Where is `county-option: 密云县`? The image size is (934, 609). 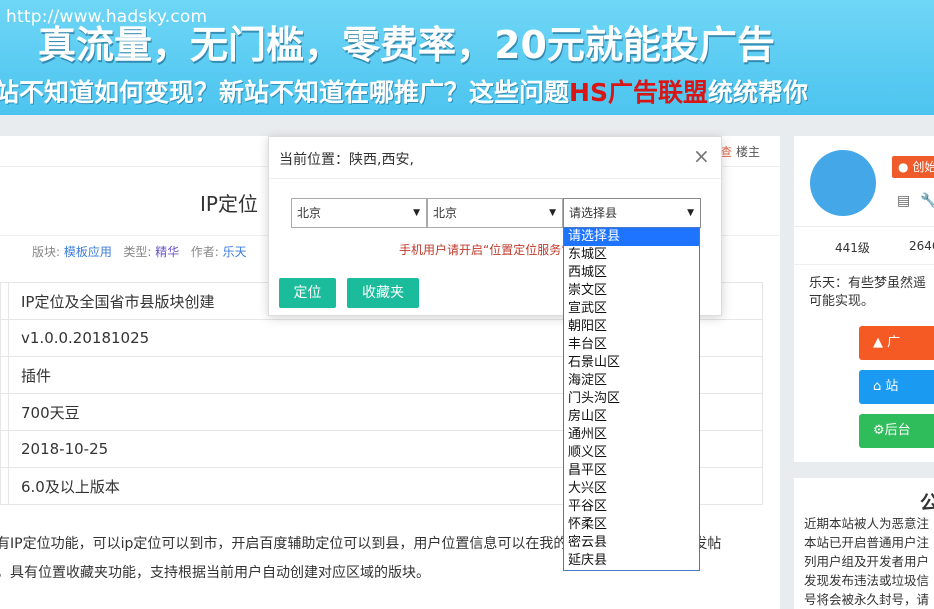 county-option: 密云县 is located at coordinates (631, 543).